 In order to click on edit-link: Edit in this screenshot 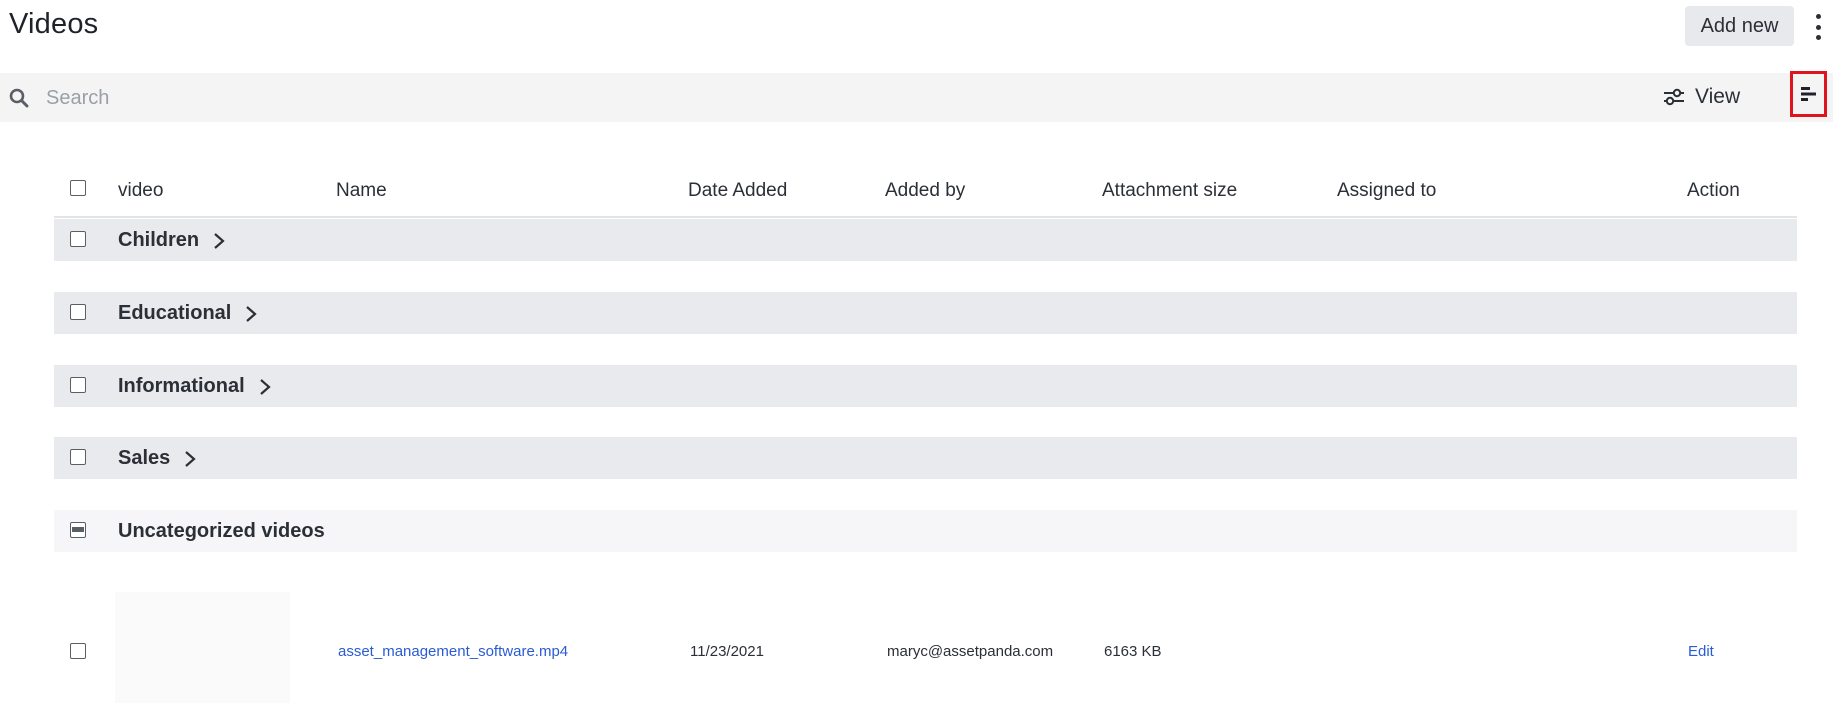, I will do `click(1701, 651)`.